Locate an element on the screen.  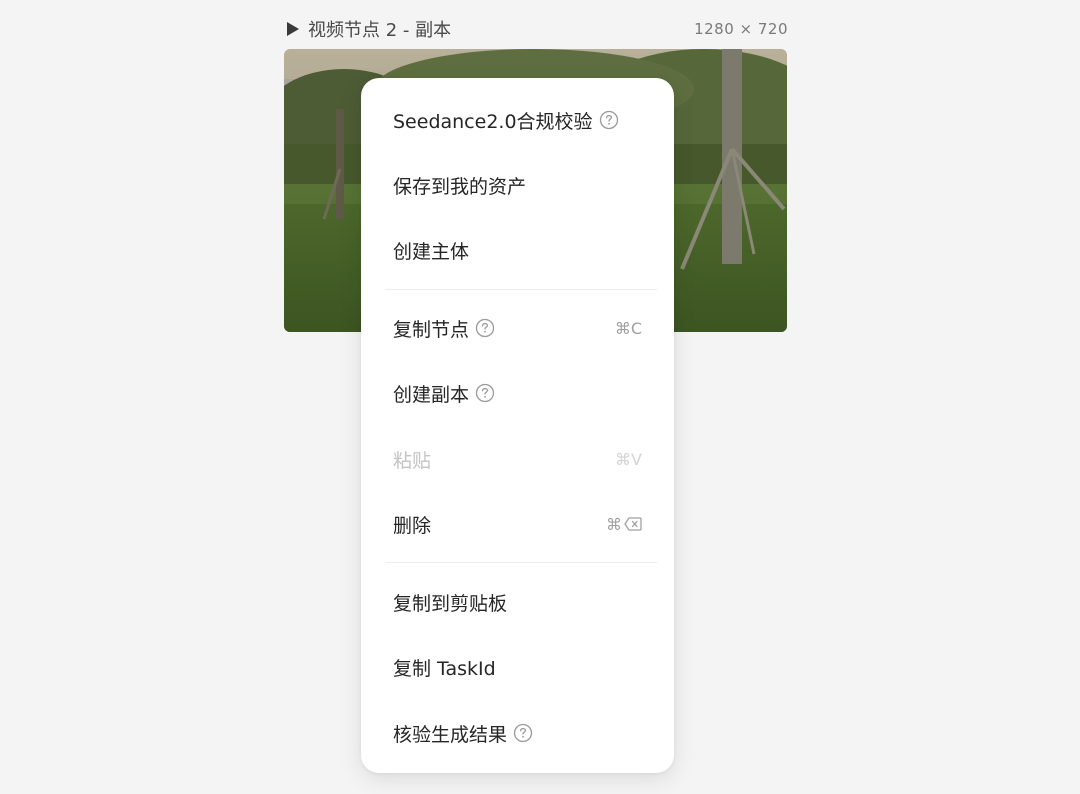
play-icon is located at coordinates (293, 29).